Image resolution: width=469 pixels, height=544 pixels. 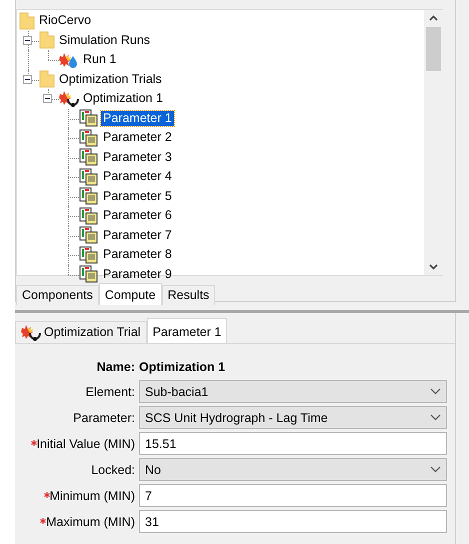 I want to click on tree-item: Parameter 5, so click(x=137, y=196).